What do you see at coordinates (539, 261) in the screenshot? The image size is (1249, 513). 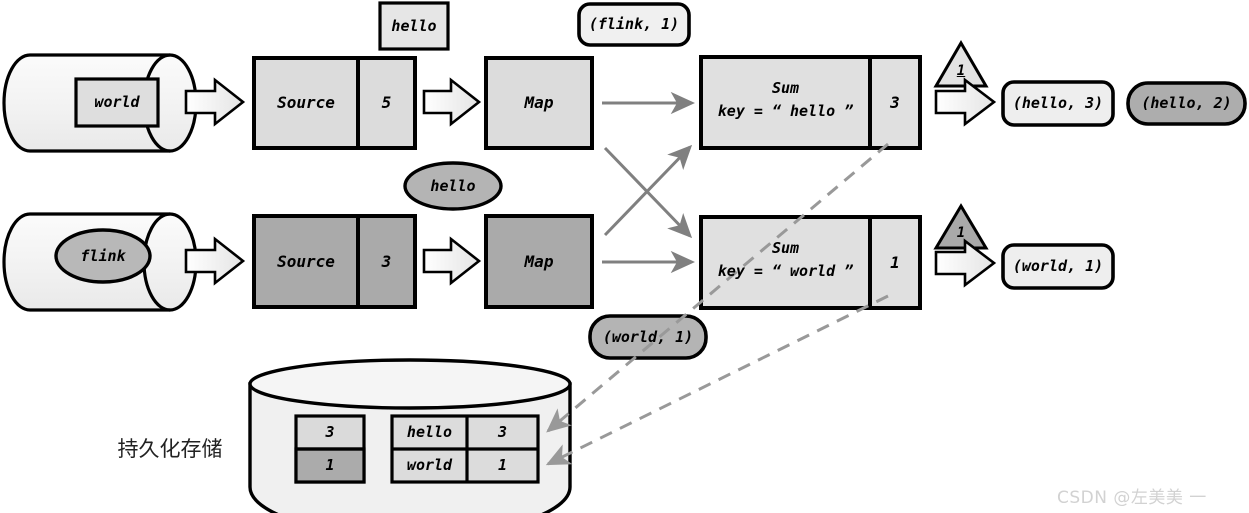 I see `operator-map-row2` at bounding box center [539, 261].